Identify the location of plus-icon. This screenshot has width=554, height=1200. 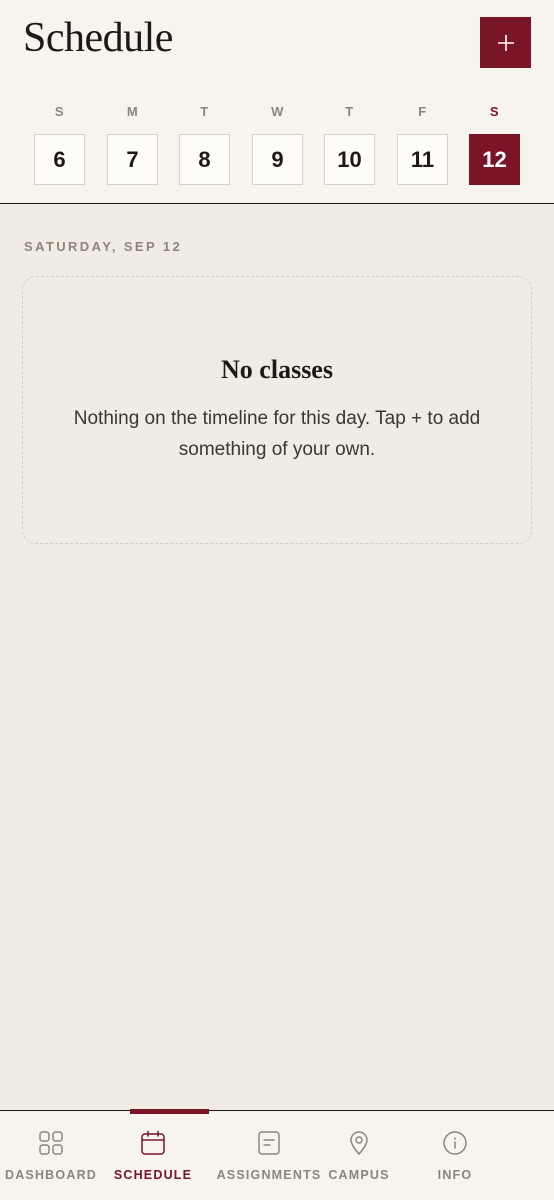
(505, 42).